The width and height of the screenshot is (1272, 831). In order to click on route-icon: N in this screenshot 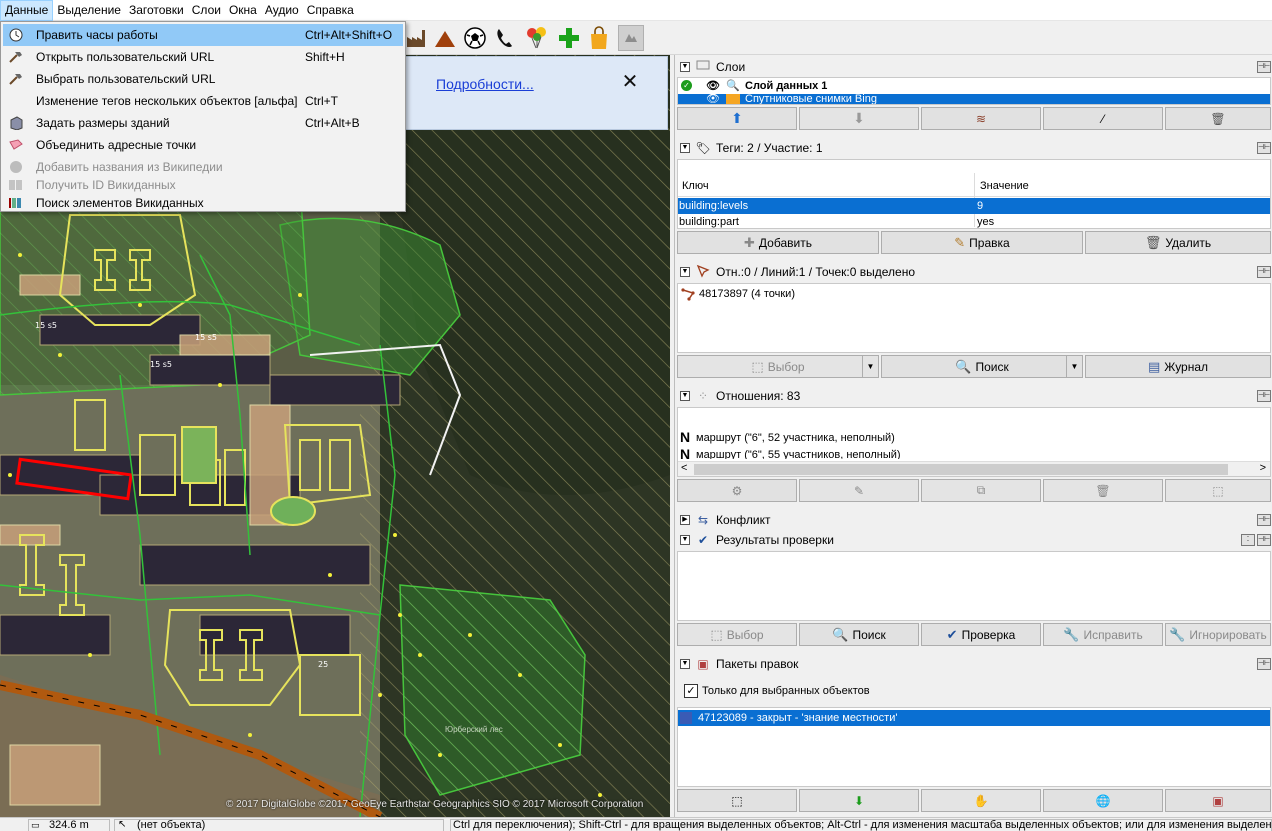, I will do `click(685, 437)`.